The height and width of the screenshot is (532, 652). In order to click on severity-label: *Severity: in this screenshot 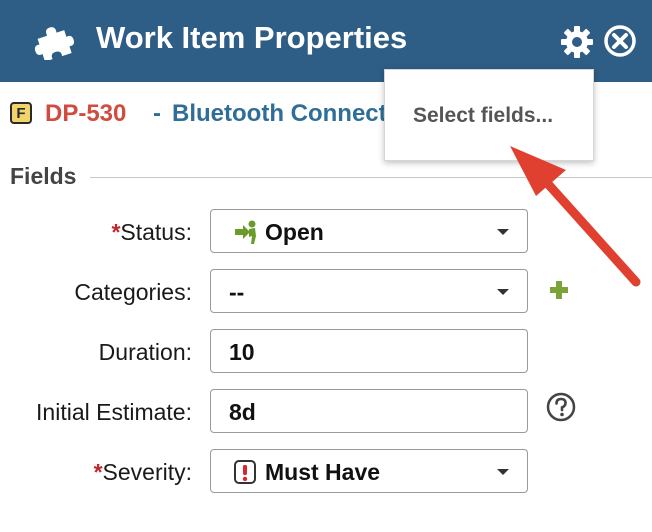, I will do `click(142, 472)`.